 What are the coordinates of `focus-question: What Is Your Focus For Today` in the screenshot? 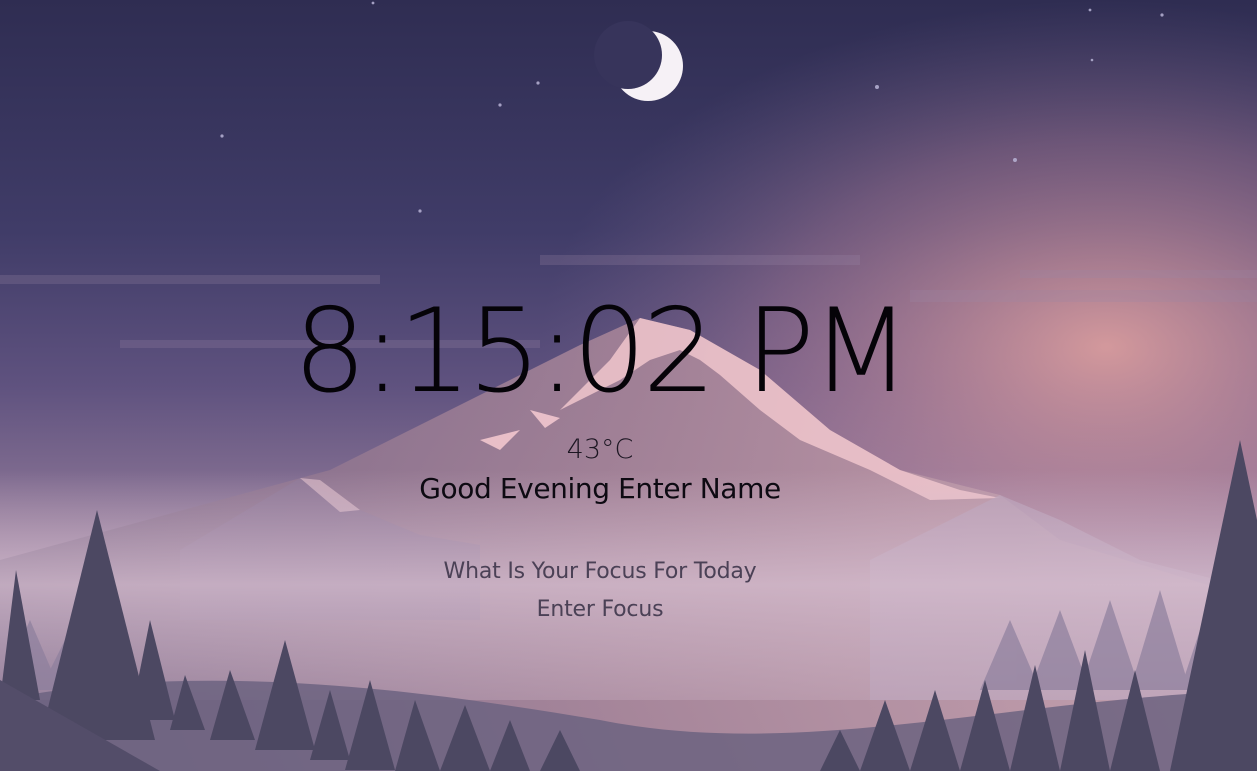 It's located at (600, 571).